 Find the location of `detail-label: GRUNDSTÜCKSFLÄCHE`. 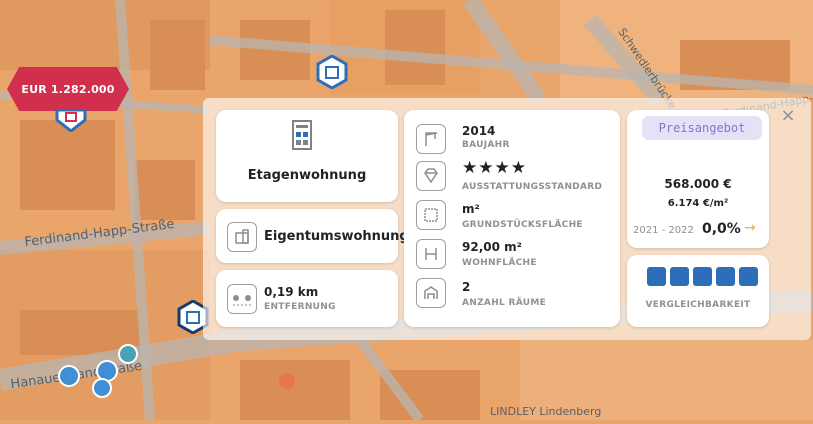

detail-label: GRUNDSTÜCKSFLÄCHE is located at coordinates (522, 225).